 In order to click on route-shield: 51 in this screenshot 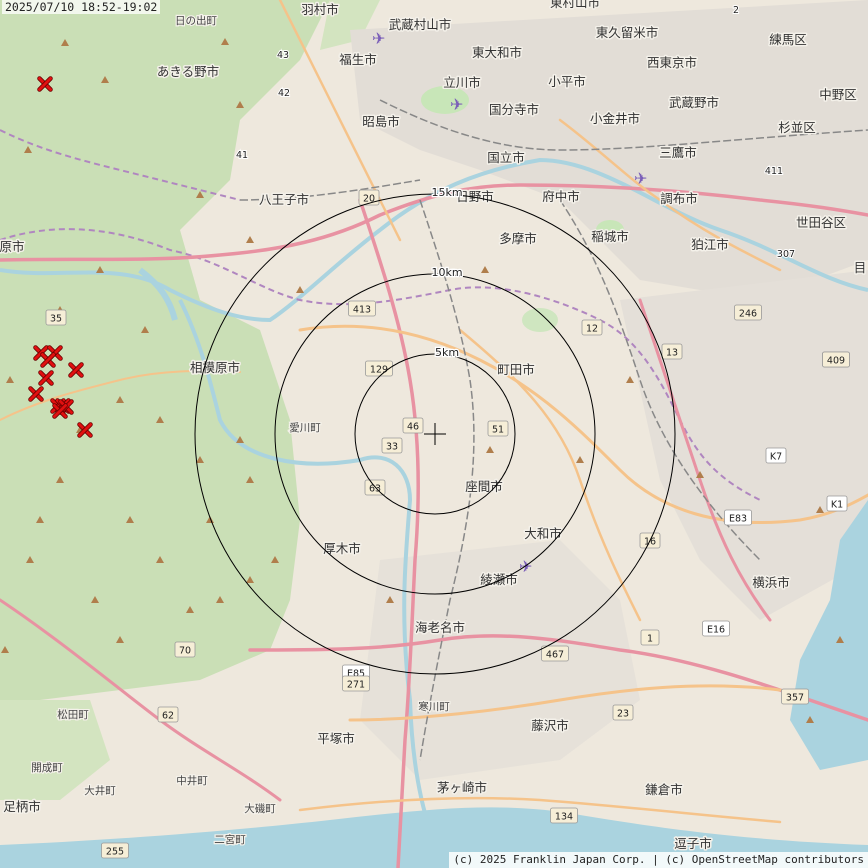, I will do `click(498, 428)`.